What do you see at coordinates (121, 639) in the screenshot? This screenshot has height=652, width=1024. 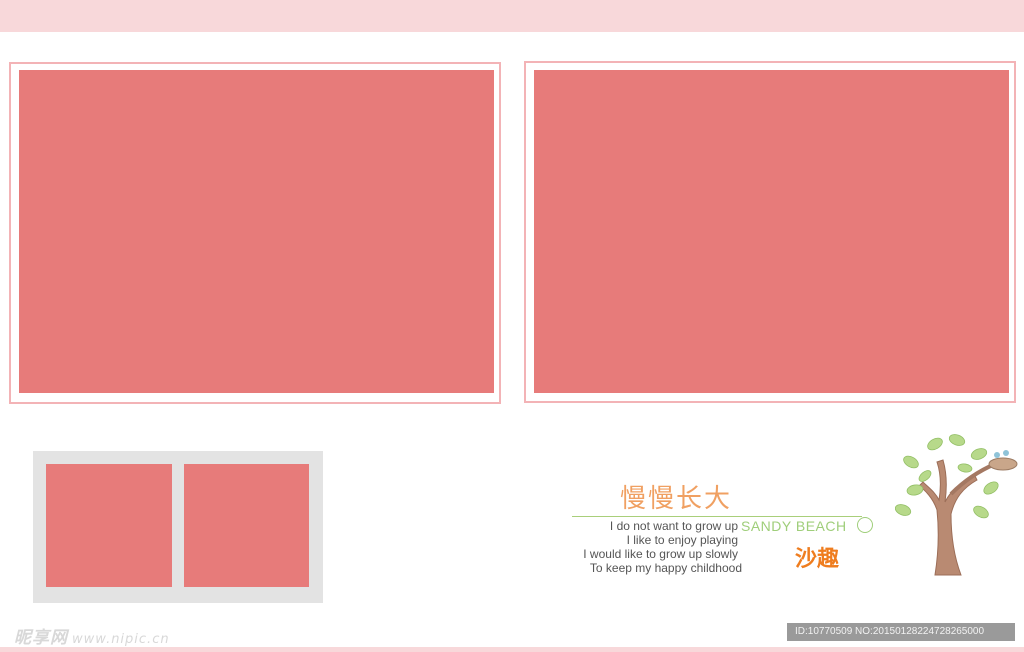 I see `watermark-url: www.nipic.cn` at bounding box center [121, 639].